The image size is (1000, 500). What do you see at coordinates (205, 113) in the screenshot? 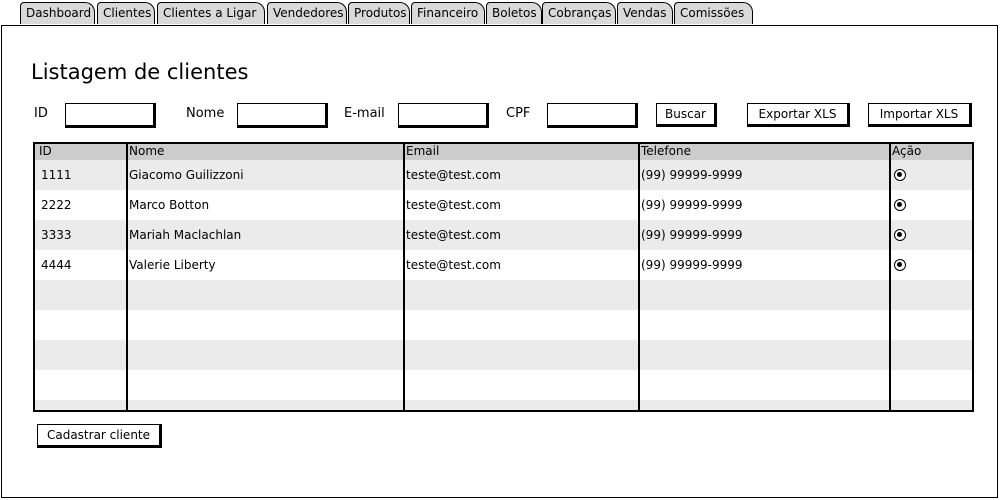
I see `nome-label: Nome` at bounding box center [205, 113].